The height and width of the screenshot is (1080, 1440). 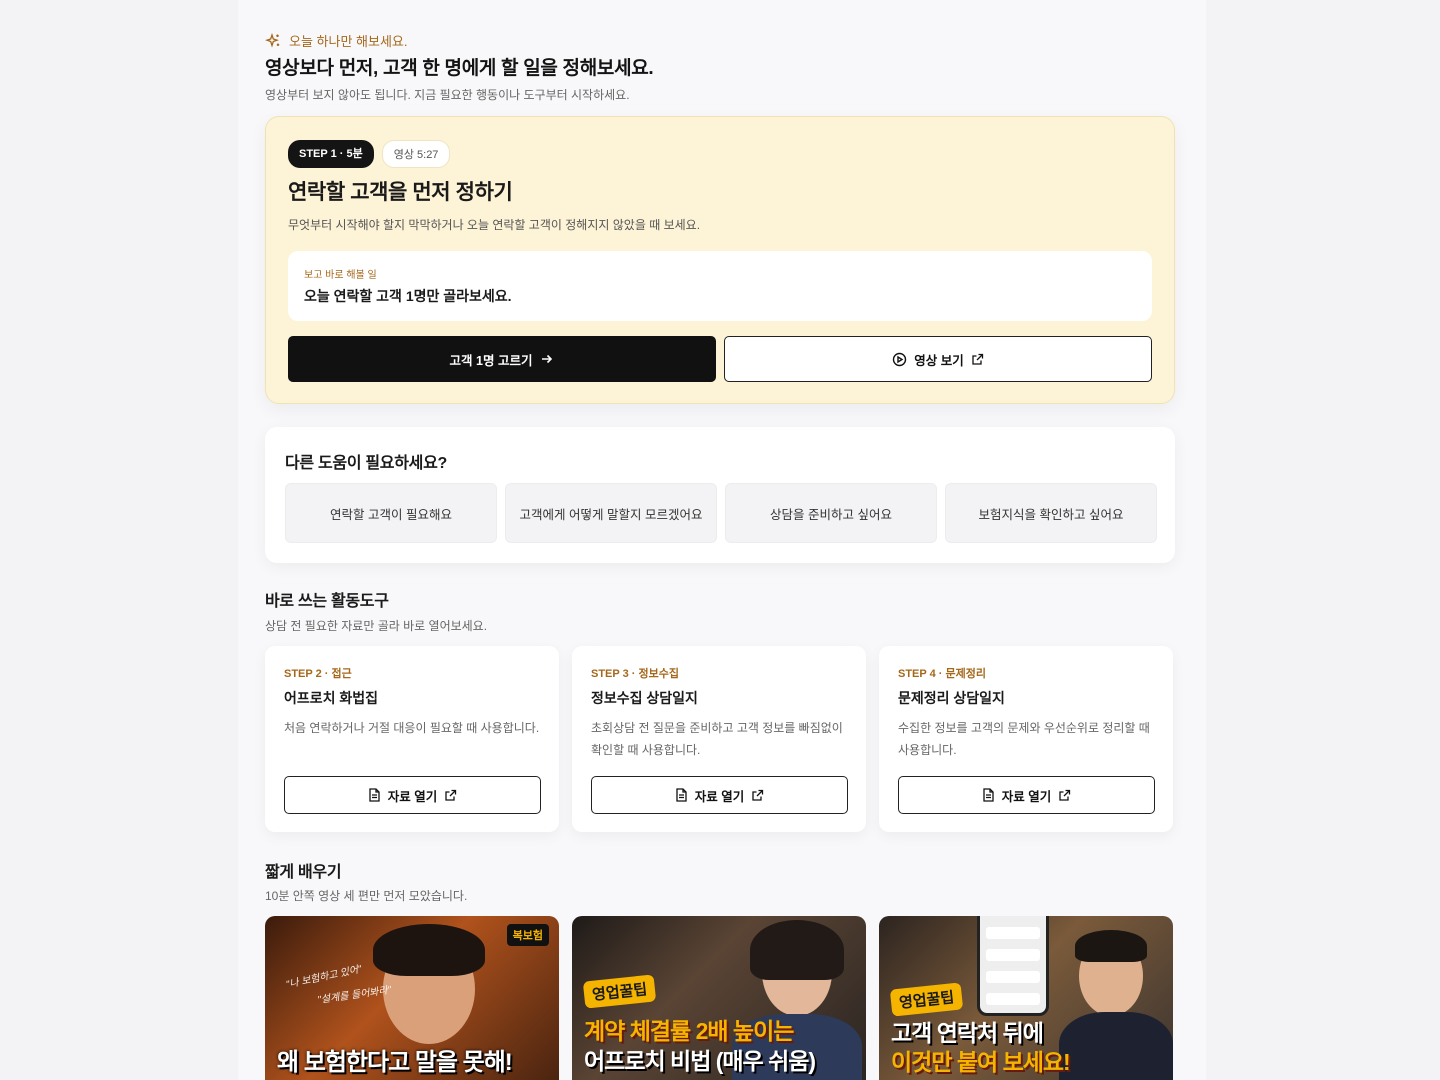 What do you see at coordinates (700, 1061) in the screenshot?
I see `video-caption: 어프로치 비법 (매우 쉬움)` at bounding box center [700, 1061].